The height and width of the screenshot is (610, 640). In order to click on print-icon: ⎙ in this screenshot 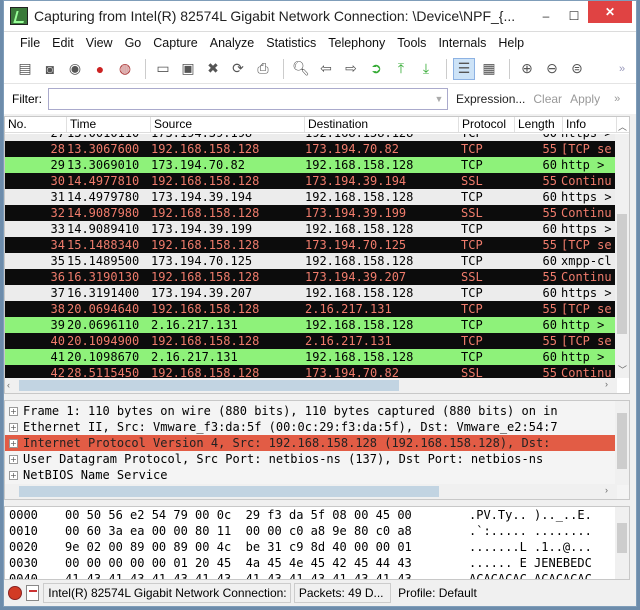, I will do `click(263, 69)`.